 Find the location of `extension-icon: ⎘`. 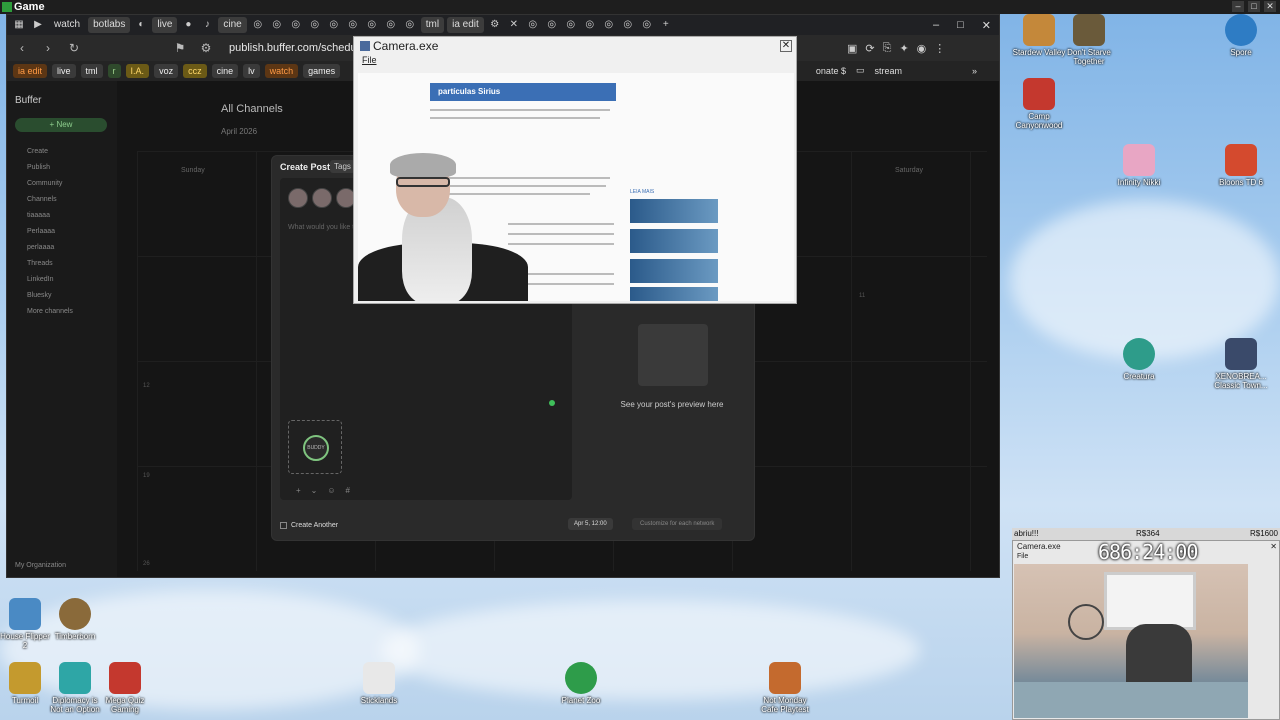

extension-icon: ⎘ is located at coordinates (887, 48).